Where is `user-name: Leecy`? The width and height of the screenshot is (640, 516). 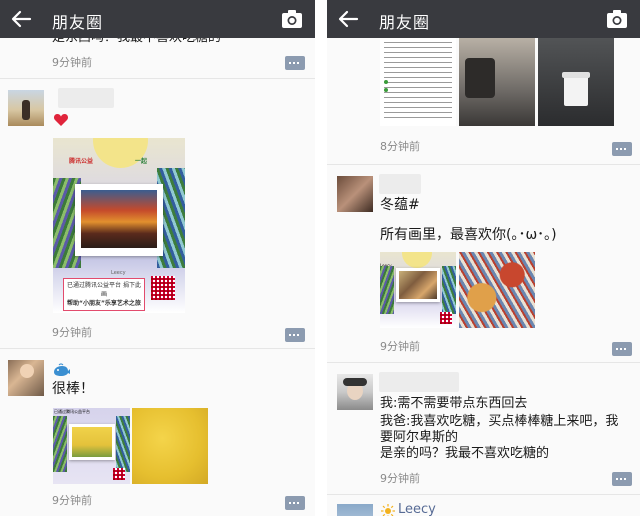
user-name: Leecy is located at coordinates (417, 509).